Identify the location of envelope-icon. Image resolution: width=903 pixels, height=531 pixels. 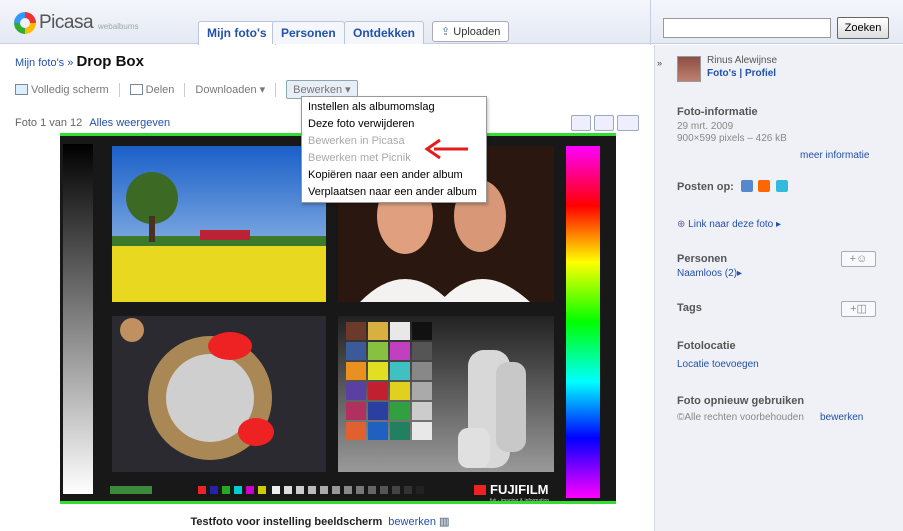
(136, 90).